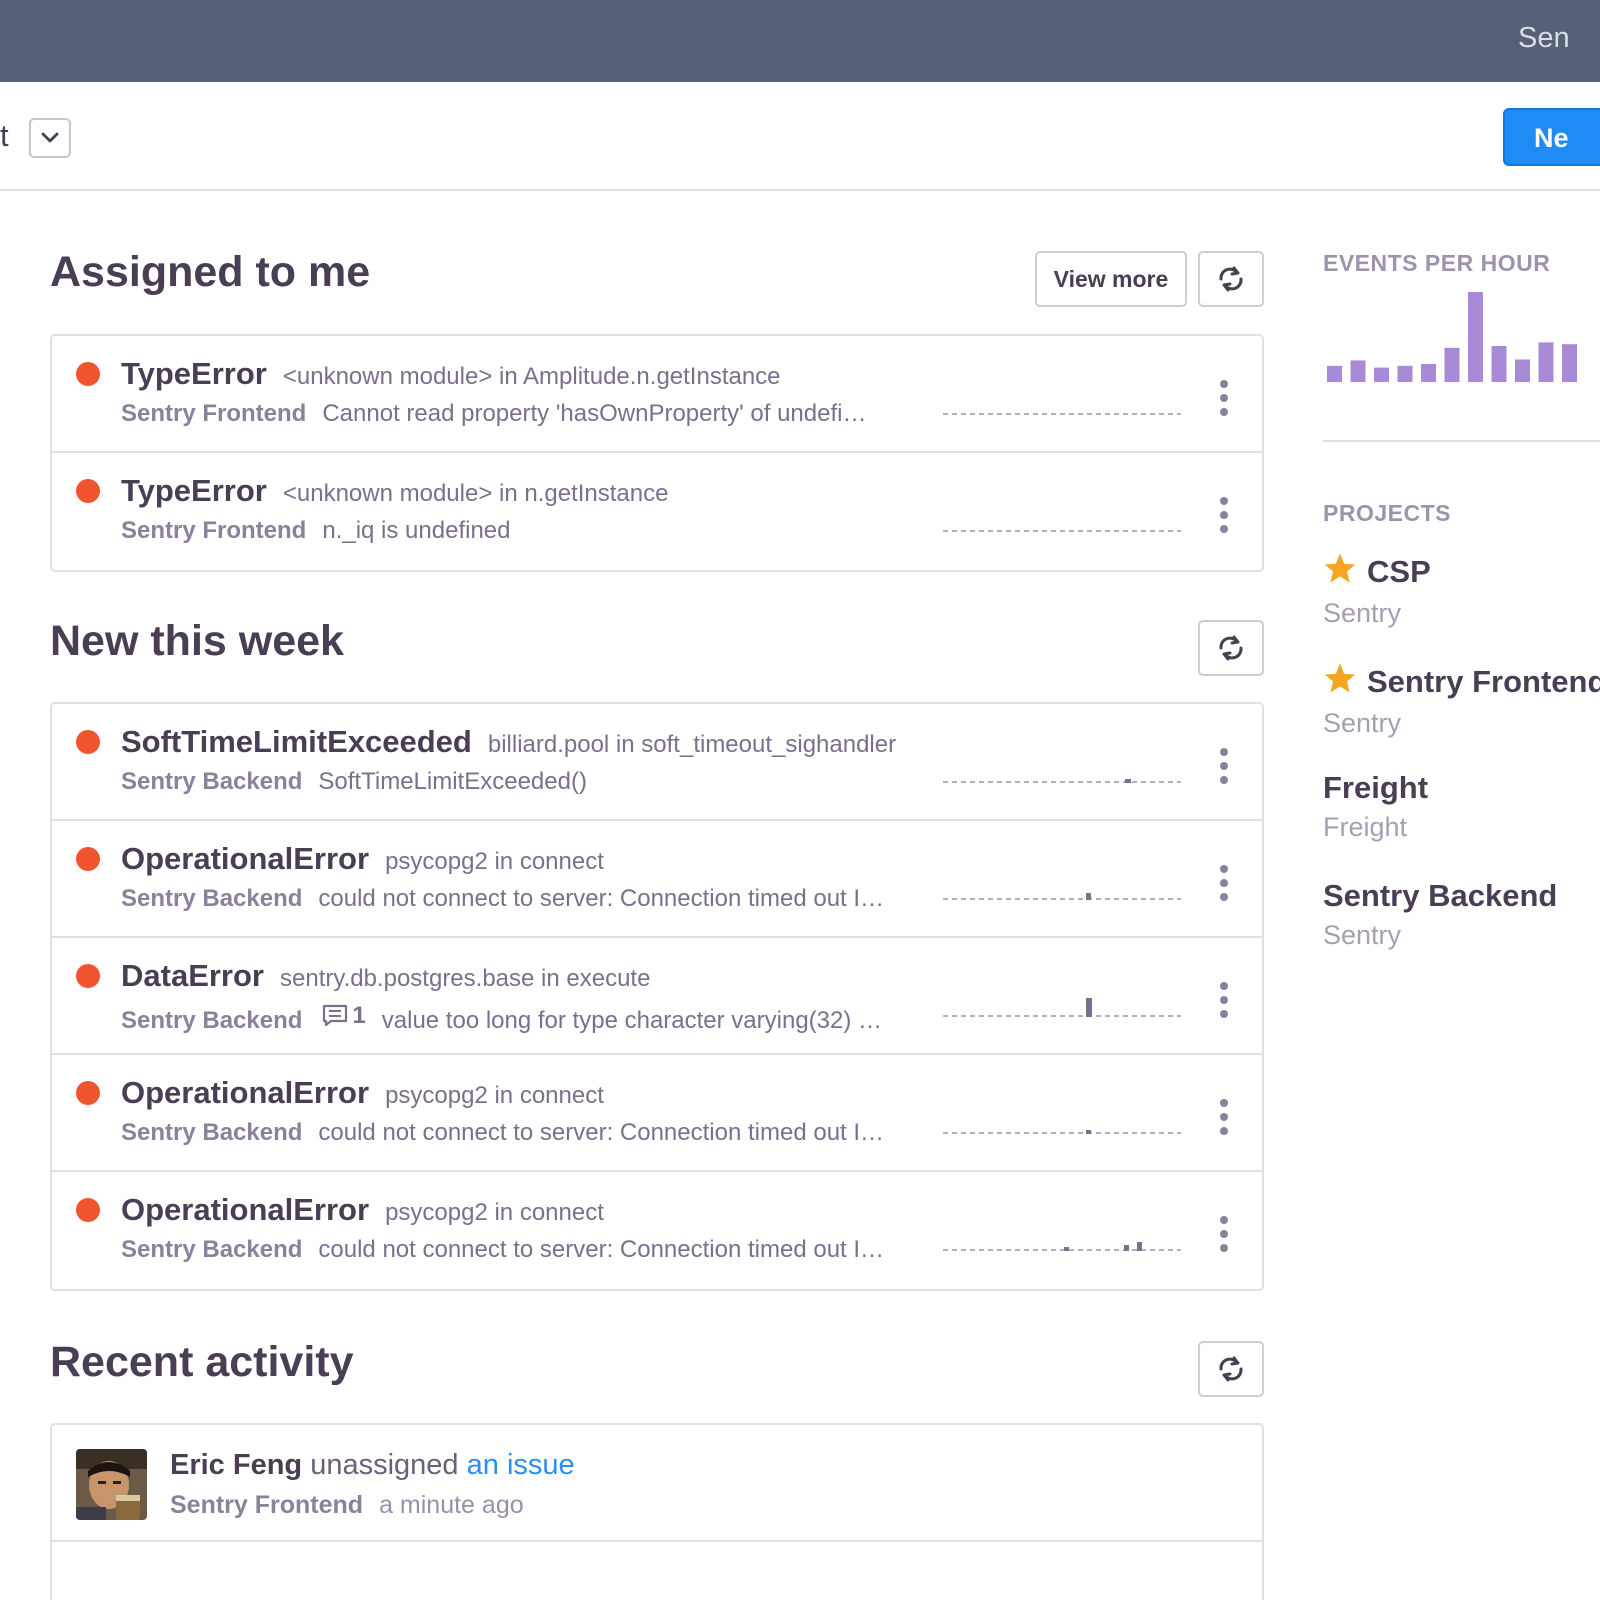 This screenshot has width=1600, height=1600. I want to click on projects-heading: PROJECTS, so click(1387, 513).